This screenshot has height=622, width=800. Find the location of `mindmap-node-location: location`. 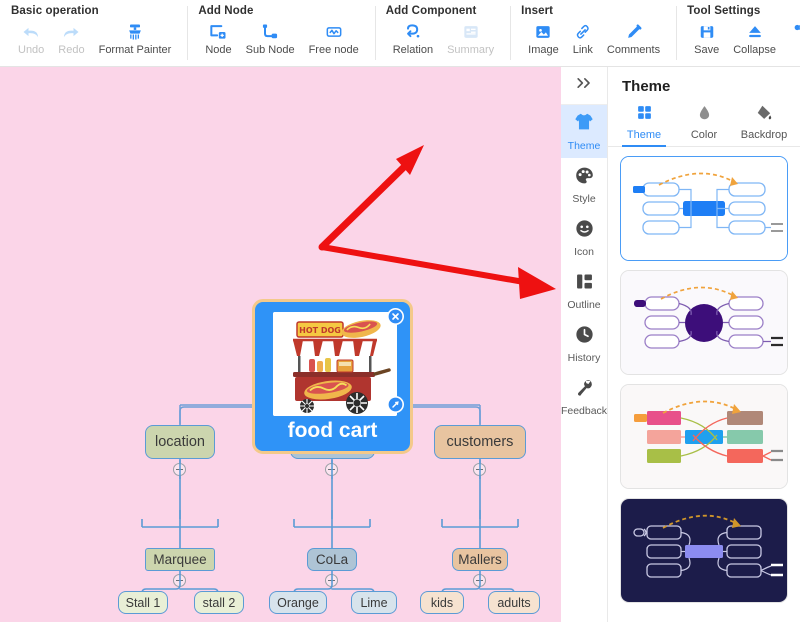

mindmap-node-location: location is located at coordinates (180, 442).